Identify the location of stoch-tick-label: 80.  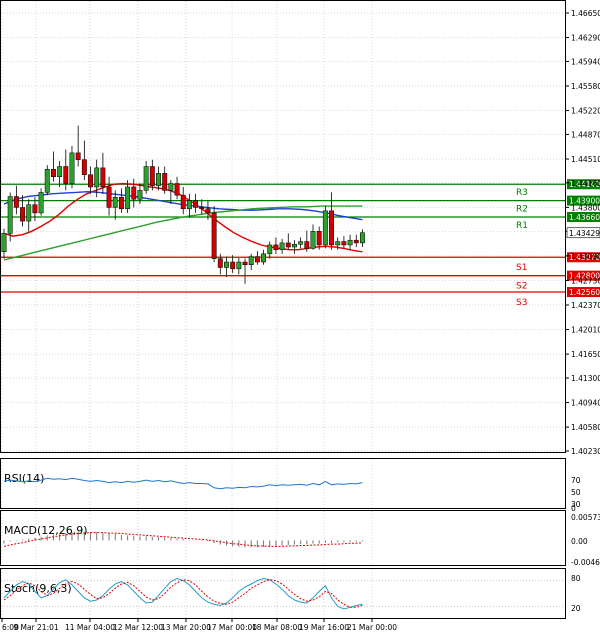
(576, 578).